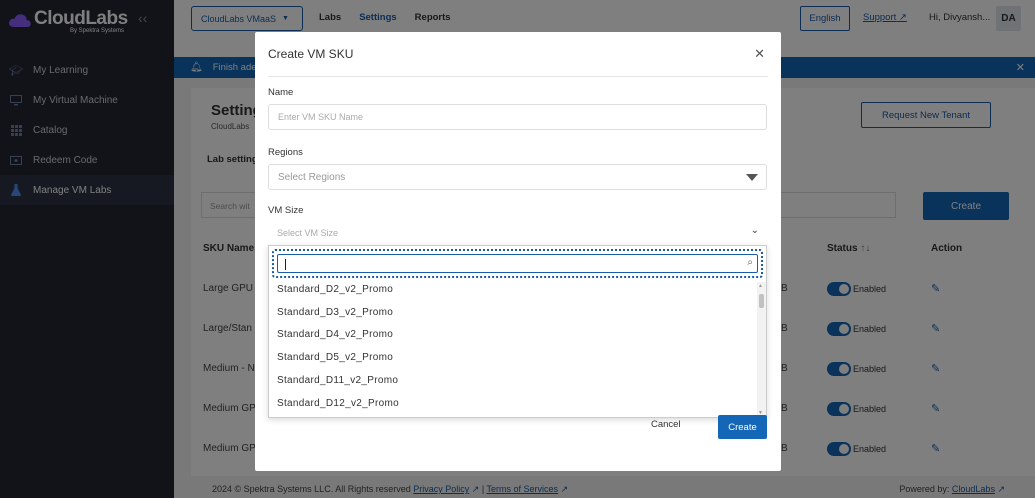 The width and height of the screenshot is (1035, 498). I want to click on regions-label: Regions, so click(285, 152).